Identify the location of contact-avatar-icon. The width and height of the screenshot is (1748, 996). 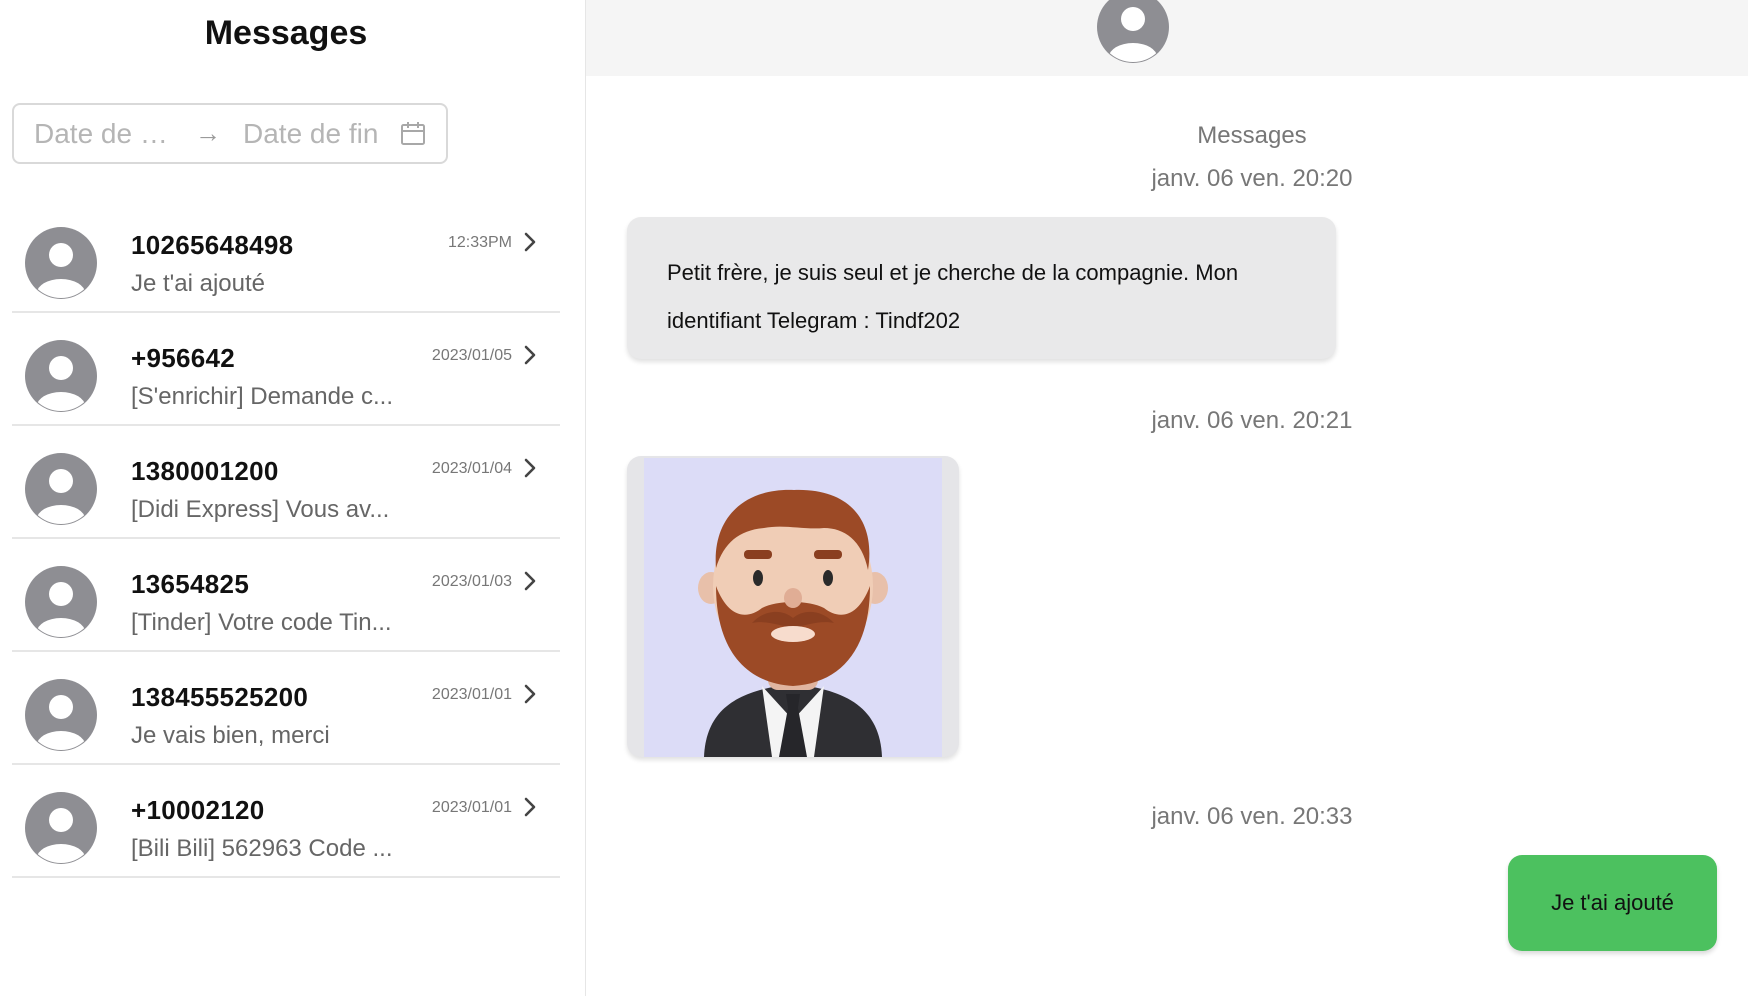
(1133, 32).